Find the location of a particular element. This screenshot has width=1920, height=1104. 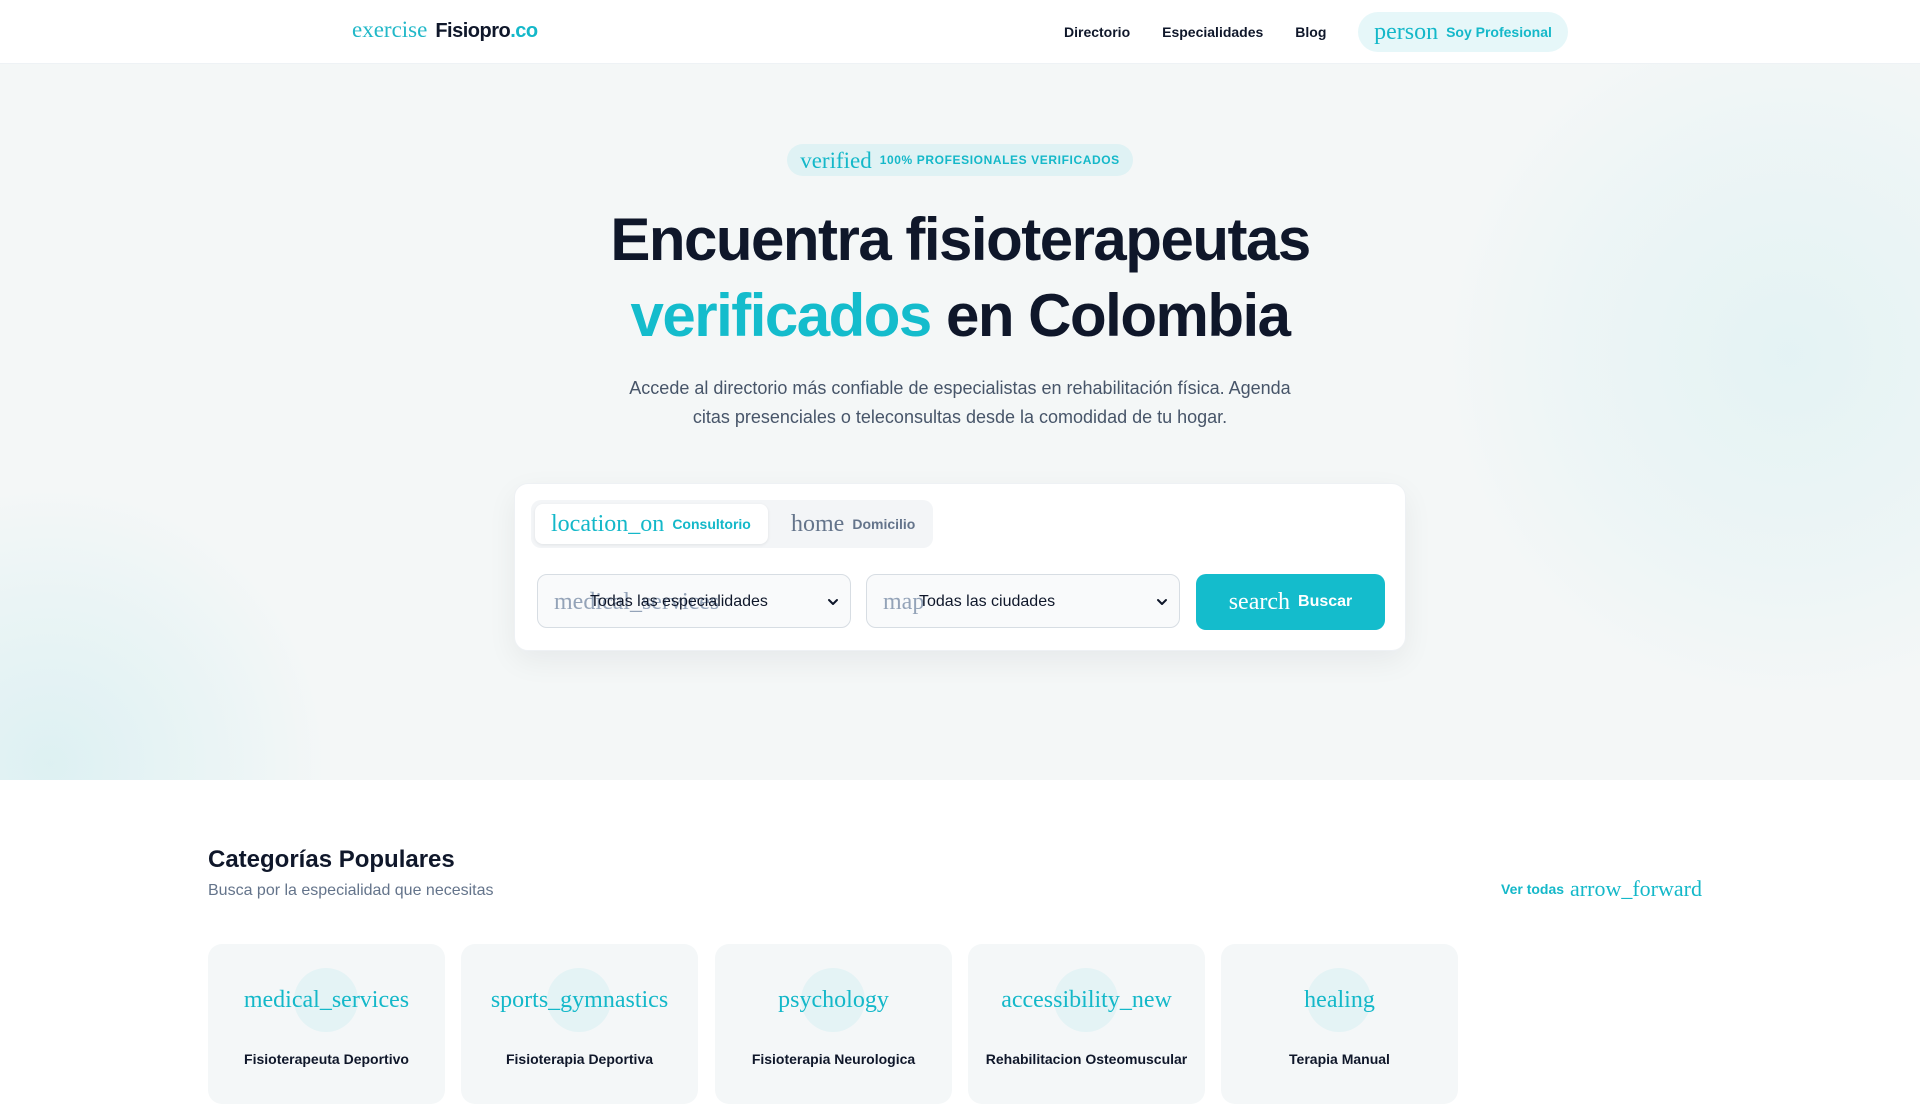

hero-title-accent: verificados is located at coordinates (781, 315).